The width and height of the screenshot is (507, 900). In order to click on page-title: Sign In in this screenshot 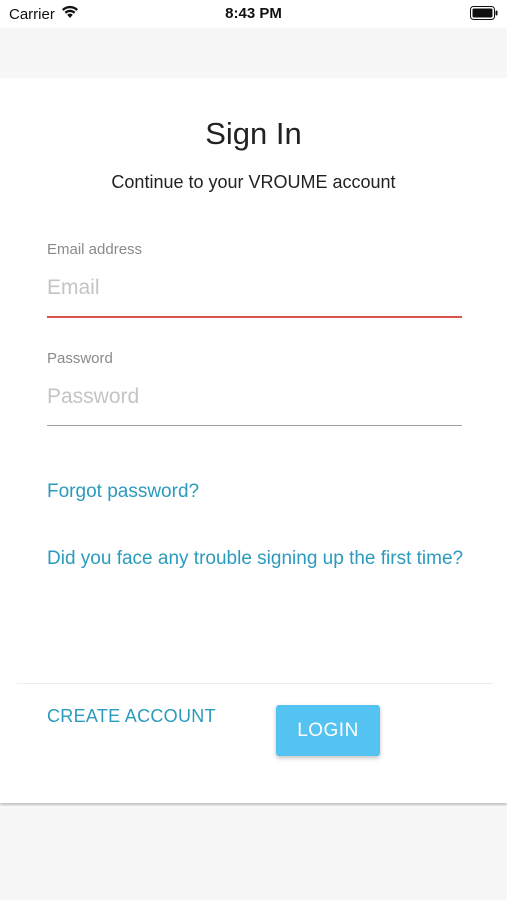, I will do `click(253, 133)`.